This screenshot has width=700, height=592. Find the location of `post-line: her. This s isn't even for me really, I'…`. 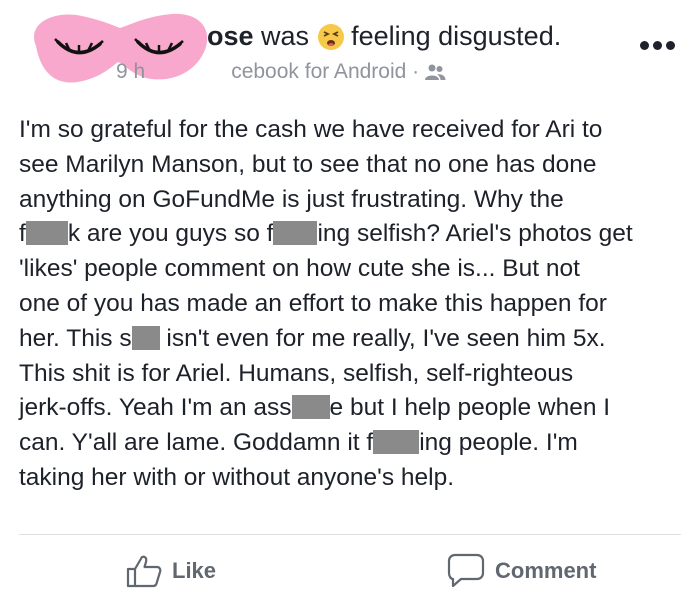

post-line: her. This s isn't even for me really, I'… is located at coordinates (312, 338).